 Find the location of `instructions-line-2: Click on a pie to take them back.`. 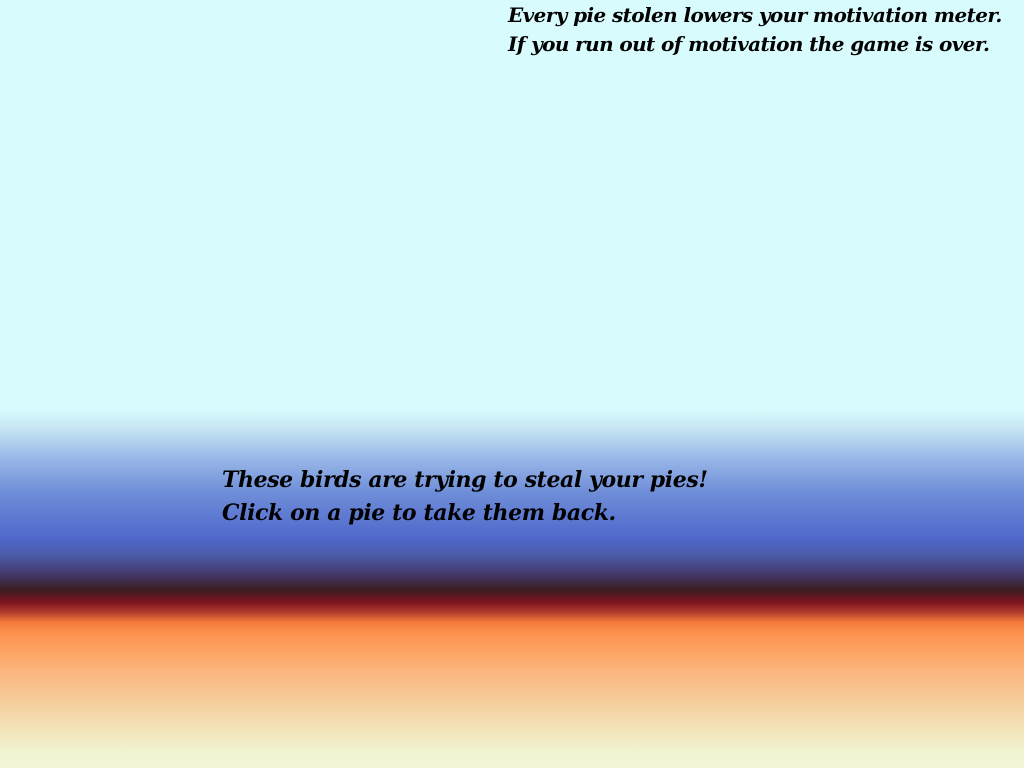

instructions-line-2: Click on a pie to take them back. is located at coordinates (419, 513).